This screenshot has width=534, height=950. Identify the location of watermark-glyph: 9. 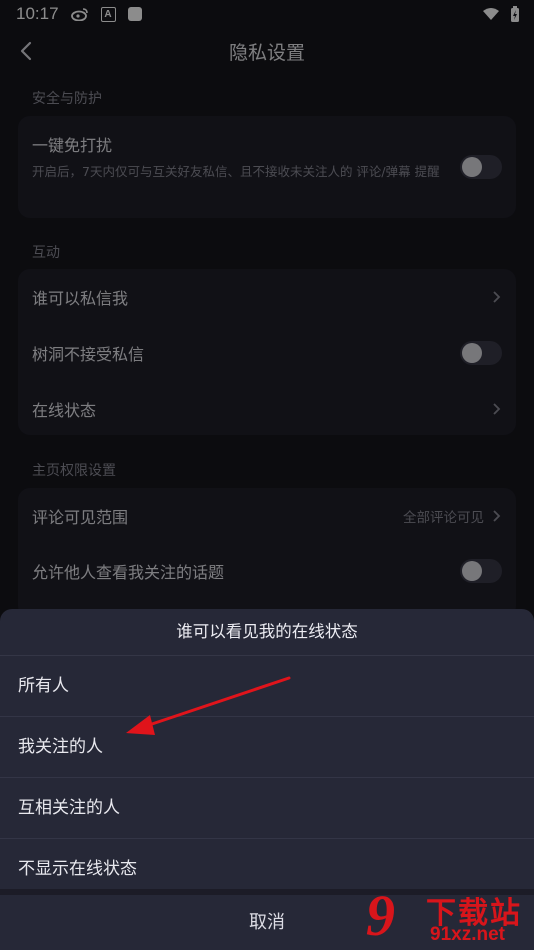
(380, 915).